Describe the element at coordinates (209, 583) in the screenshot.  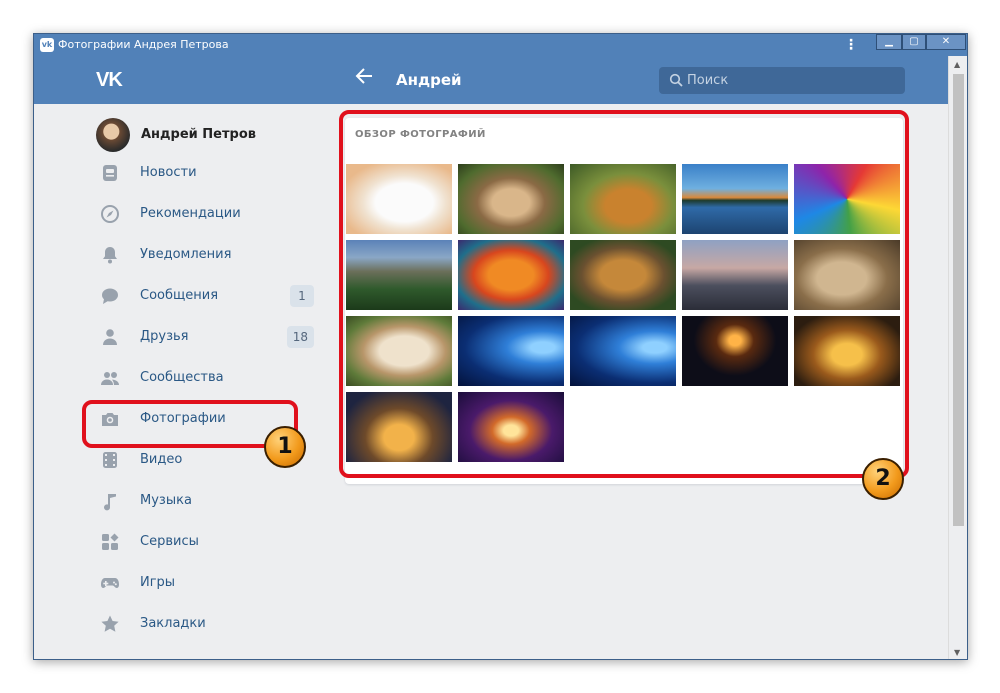
I see `sidebar-item-games: Игры` at that location.